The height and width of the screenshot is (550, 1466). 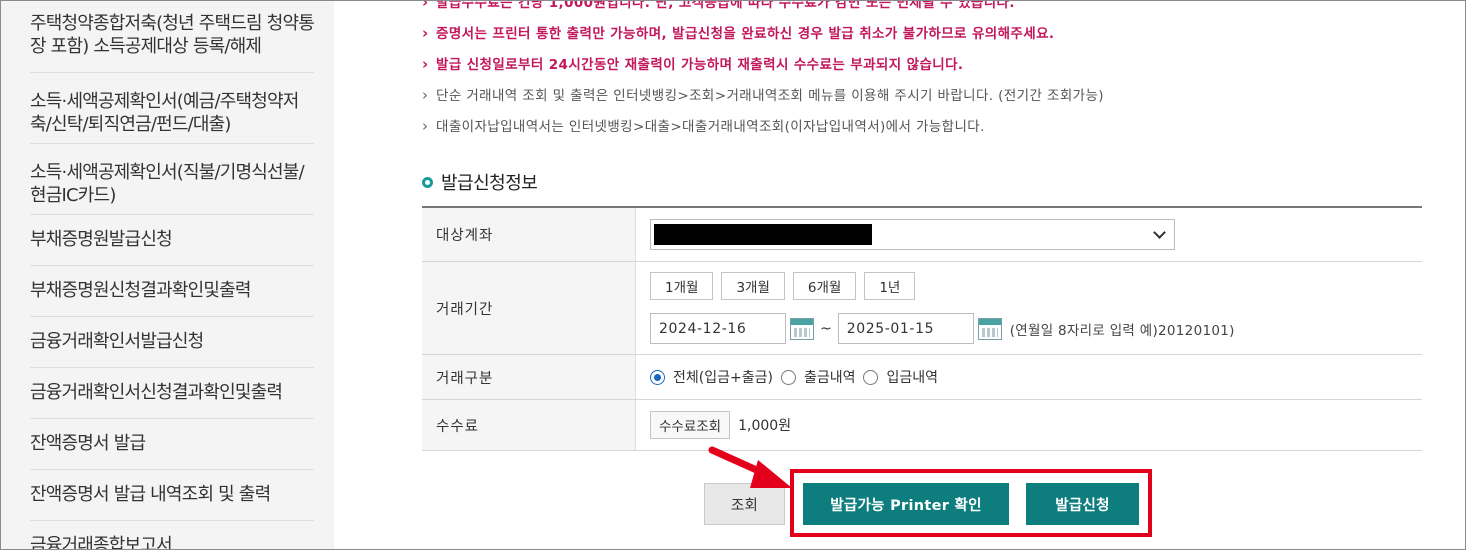 What do you see at coordinates (830, 377) in the screenshot?
I see `radio-withdrawal-label: 출금내역` at bounding box center [830, 377].